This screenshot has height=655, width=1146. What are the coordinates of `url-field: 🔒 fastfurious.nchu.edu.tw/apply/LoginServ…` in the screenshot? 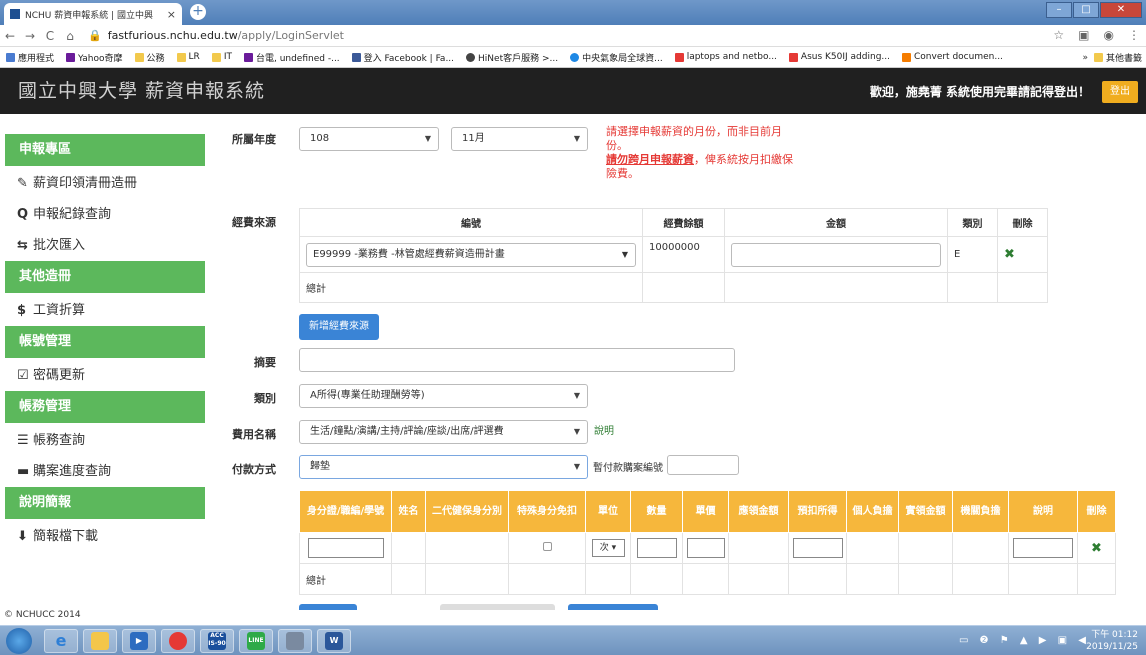 It's located at (216, 35).